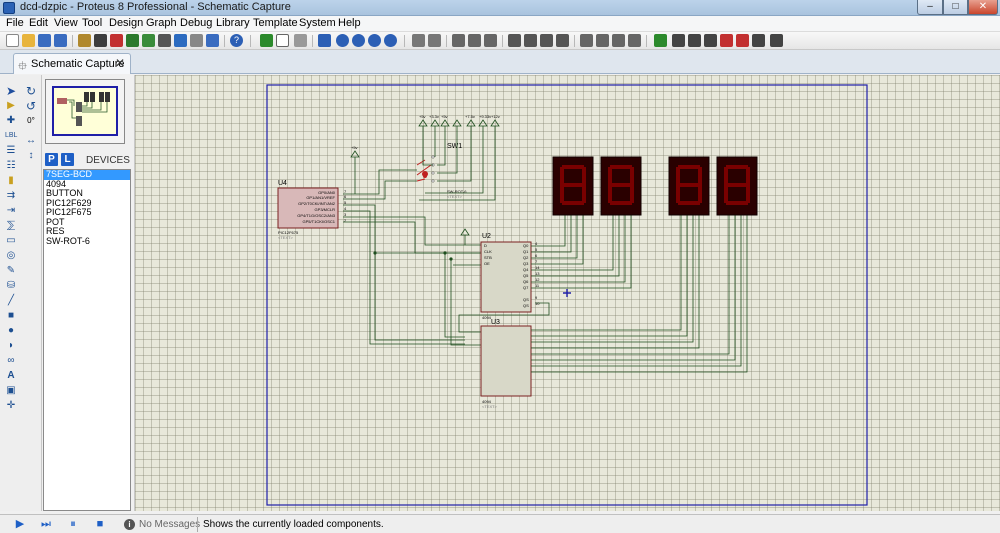  Describe the element at coordinates (349, 23) in the screenshot. I see `menu-help: Help` at that location.